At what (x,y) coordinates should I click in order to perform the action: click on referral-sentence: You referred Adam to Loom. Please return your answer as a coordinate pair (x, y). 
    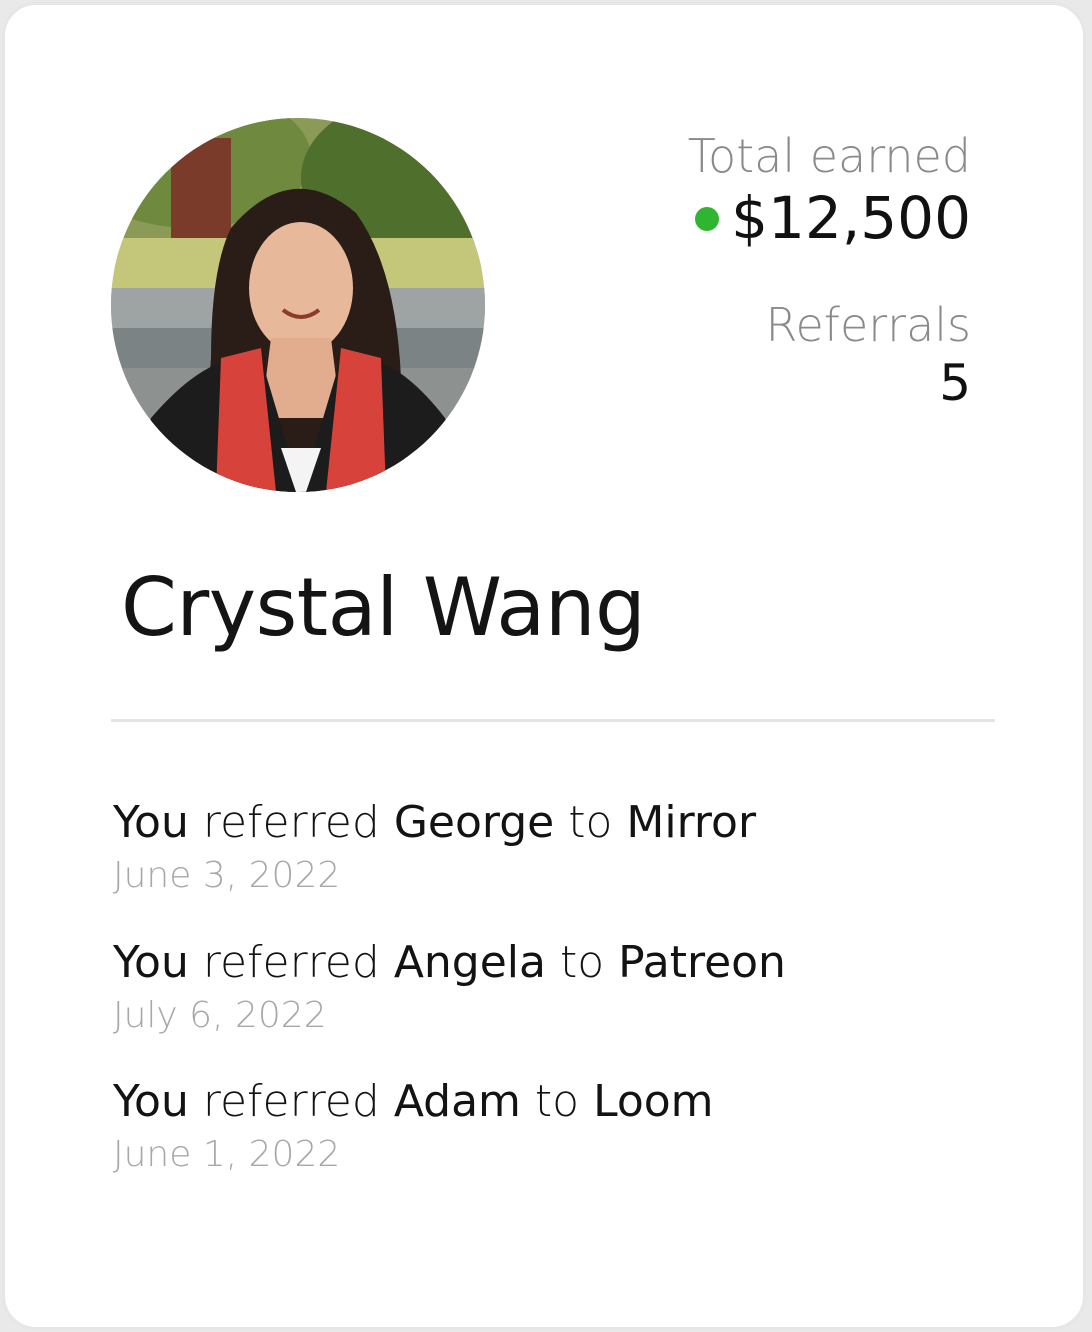
    Looking at the image, I should click on (563, 1101).